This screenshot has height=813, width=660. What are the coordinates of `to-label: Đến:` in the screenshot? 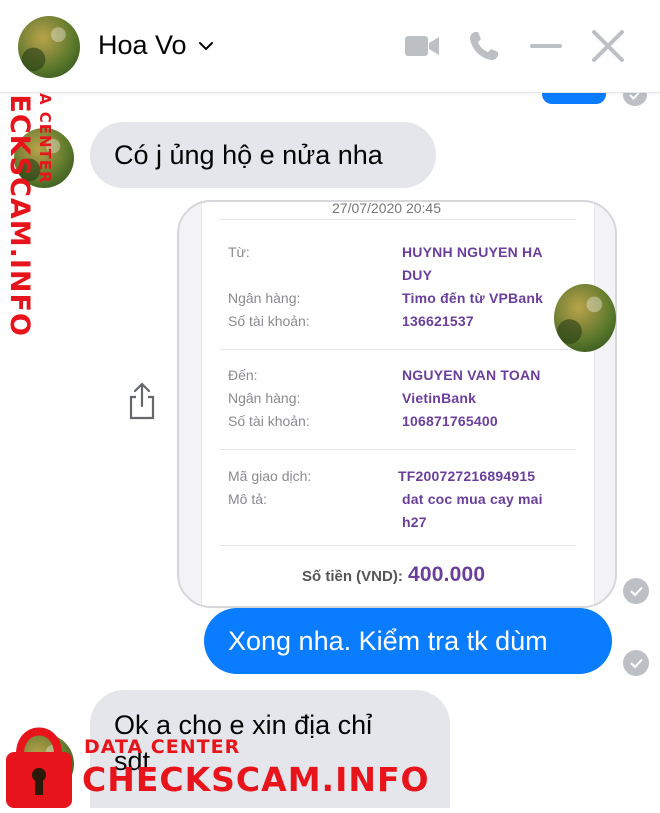 It's located at (243, 375).